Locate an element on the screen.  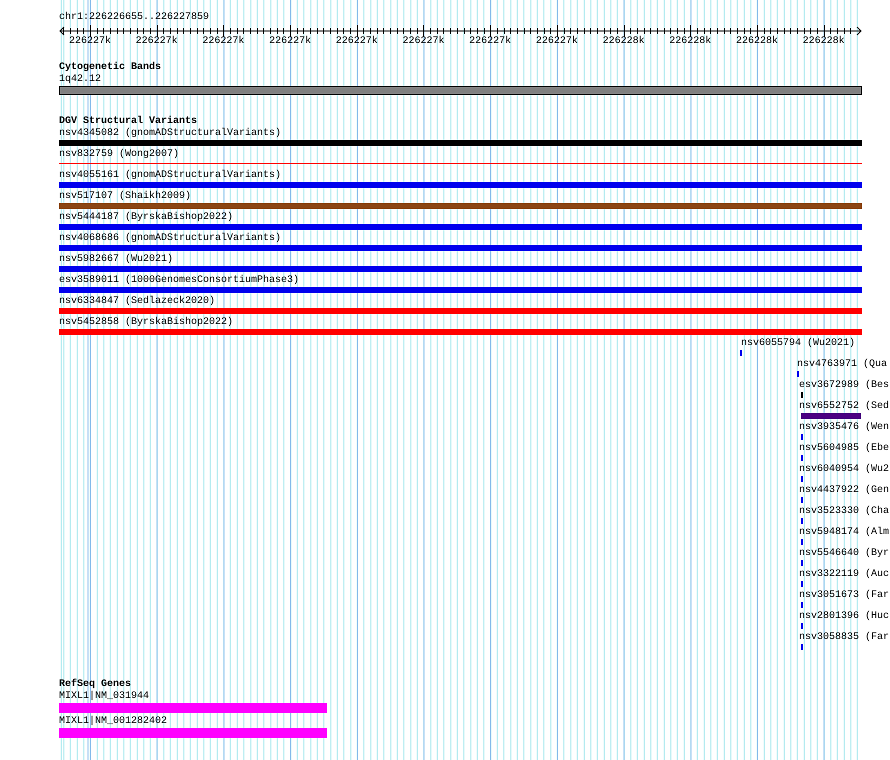
track-title: RefSeq Genes is located at coordinates (95, 684).